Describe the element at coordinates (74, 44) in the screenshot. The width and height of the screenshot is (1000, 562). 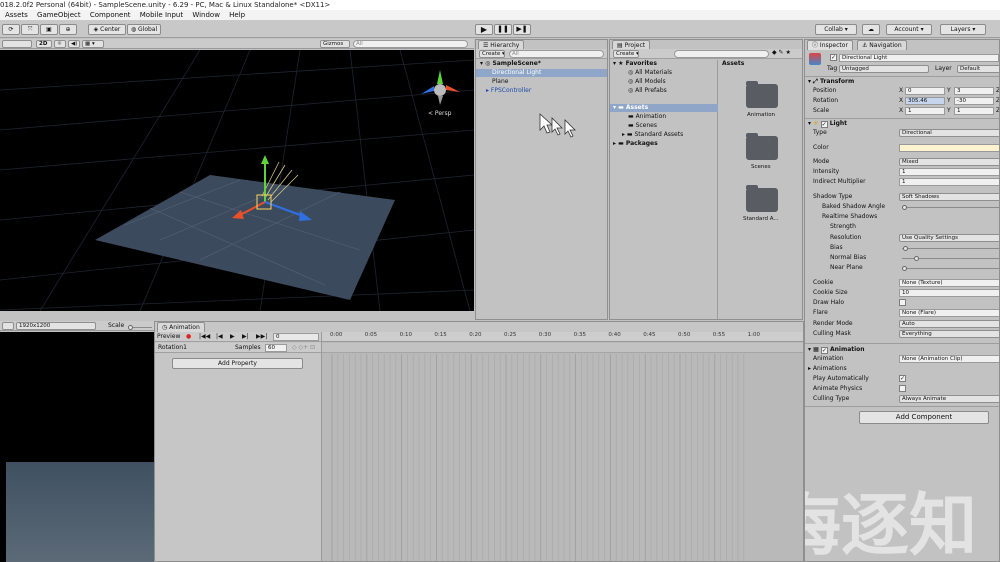
I see `audio-toggle-icon: ◀)` at that location.